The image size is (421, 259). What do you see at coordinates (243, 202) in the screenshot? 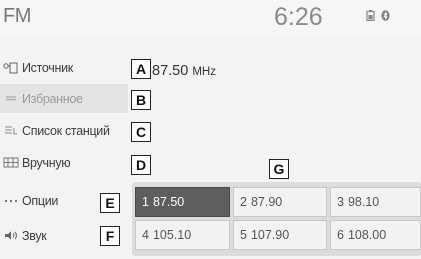
I see `preset-number: 2` at bounding box center [243, 202].